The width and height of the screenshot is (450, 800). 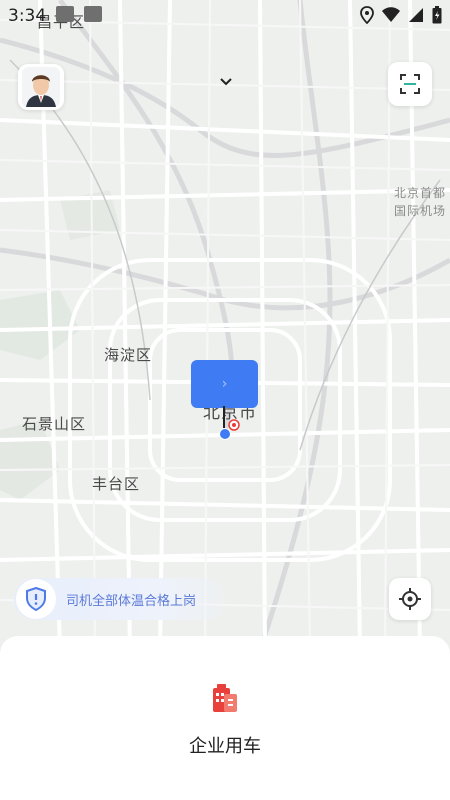 What do you see at coordinates (116, 484) in the screenshot?
I see `map-label-fengtai: 丰台区` at bounding box center [116, 484].